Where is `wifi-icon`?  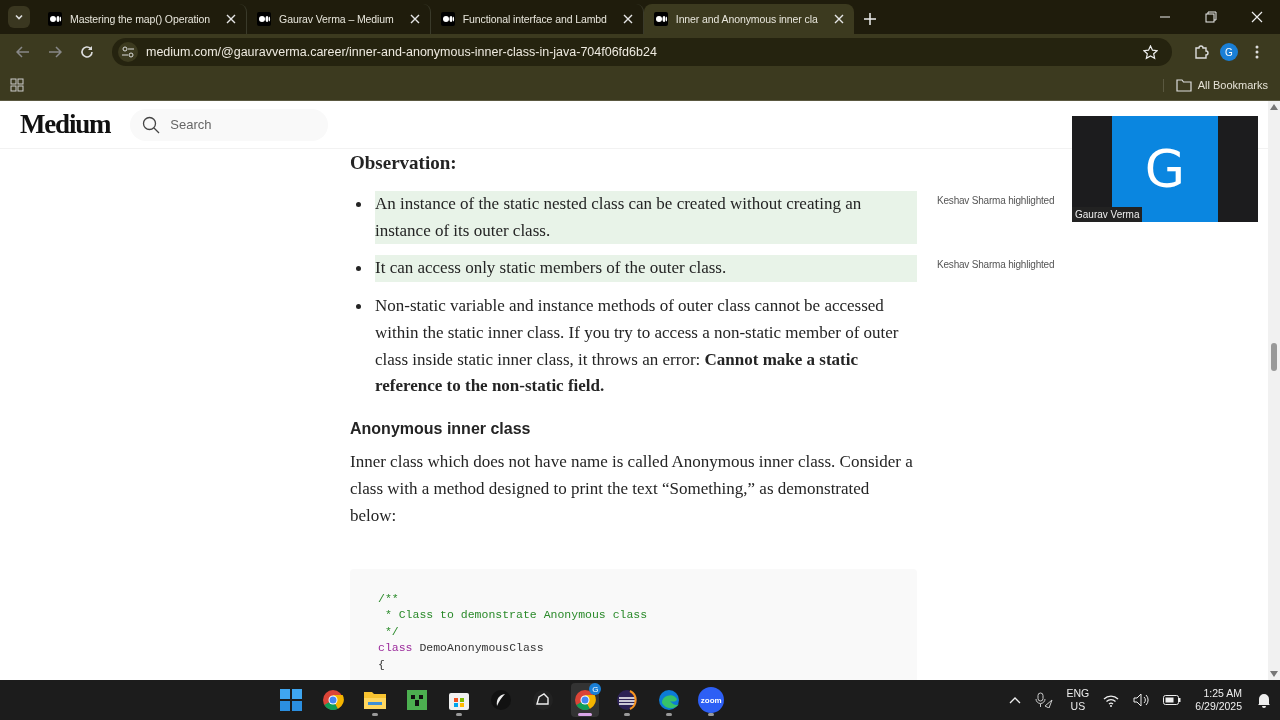
wifi-icon is located at coordinates (1111, 700).